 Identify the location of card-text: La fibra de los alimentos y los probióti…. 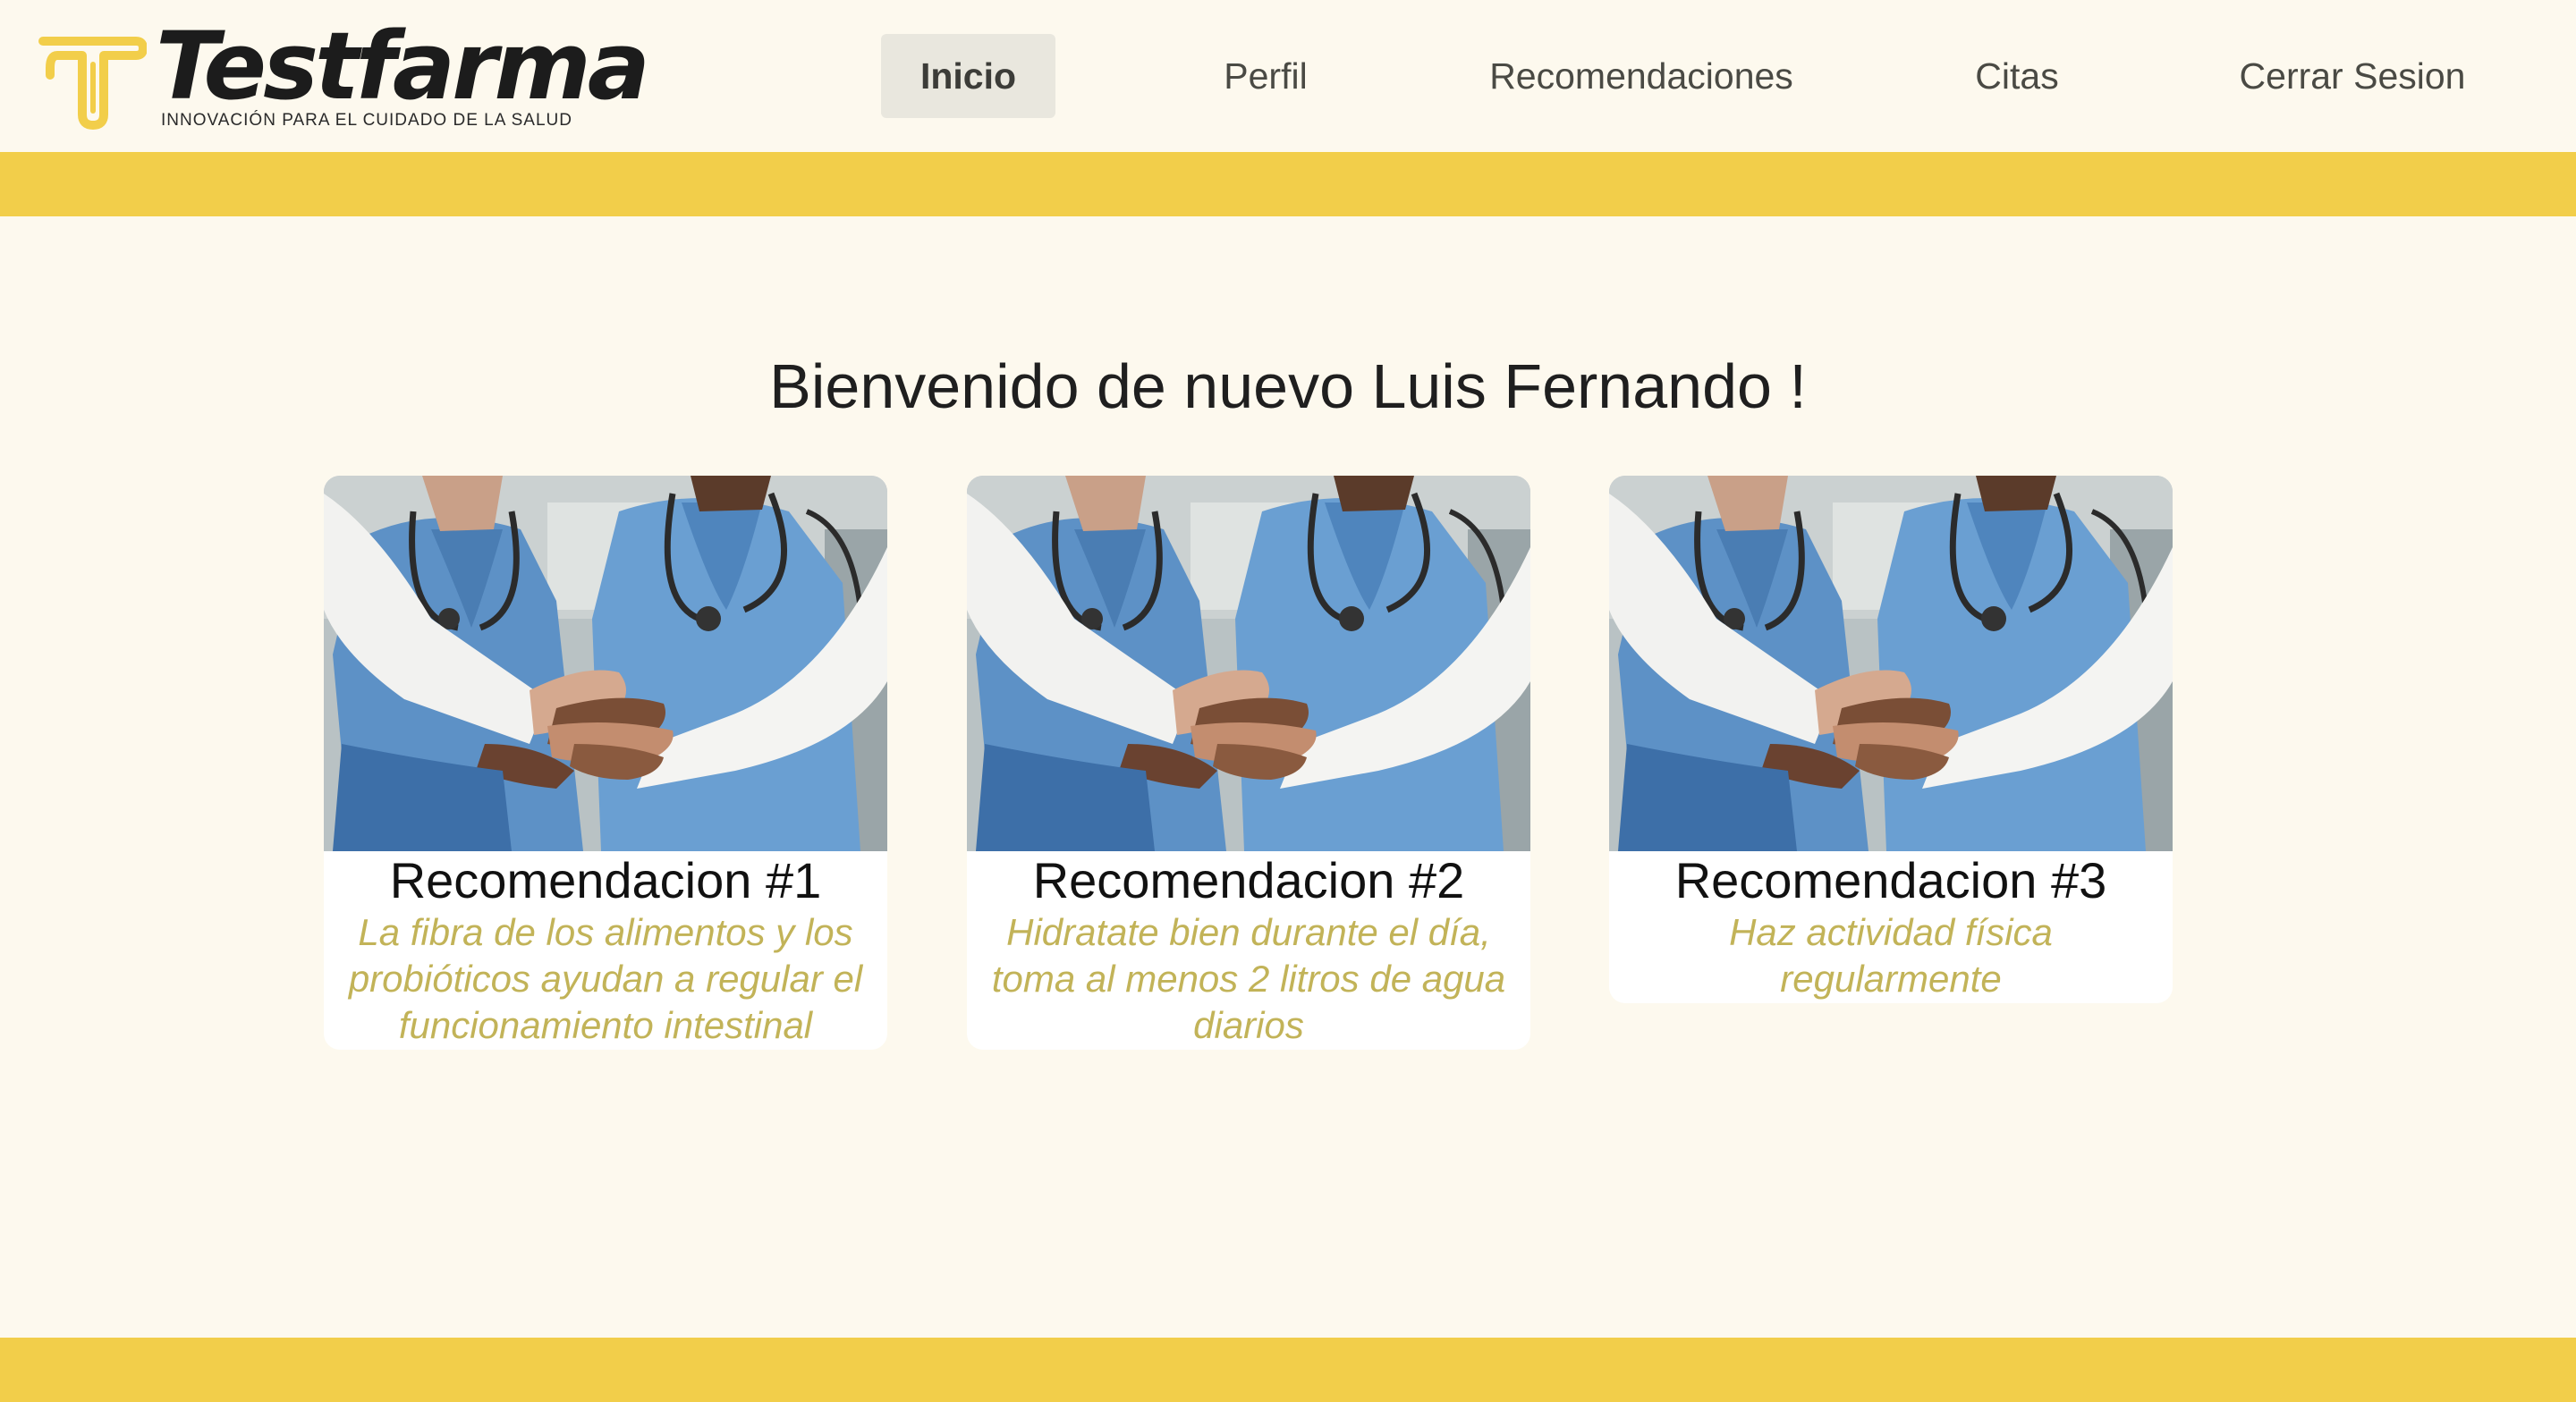
(605, 978).